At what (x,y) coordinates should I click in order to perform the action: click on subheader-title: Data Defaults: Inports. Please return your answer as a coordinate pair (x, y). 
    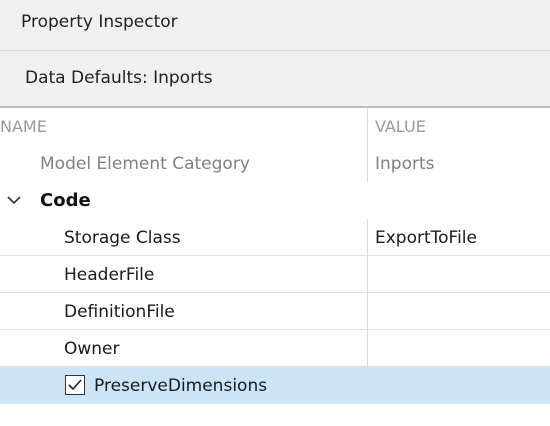
    Looking at the image, I should click on (119, 78).